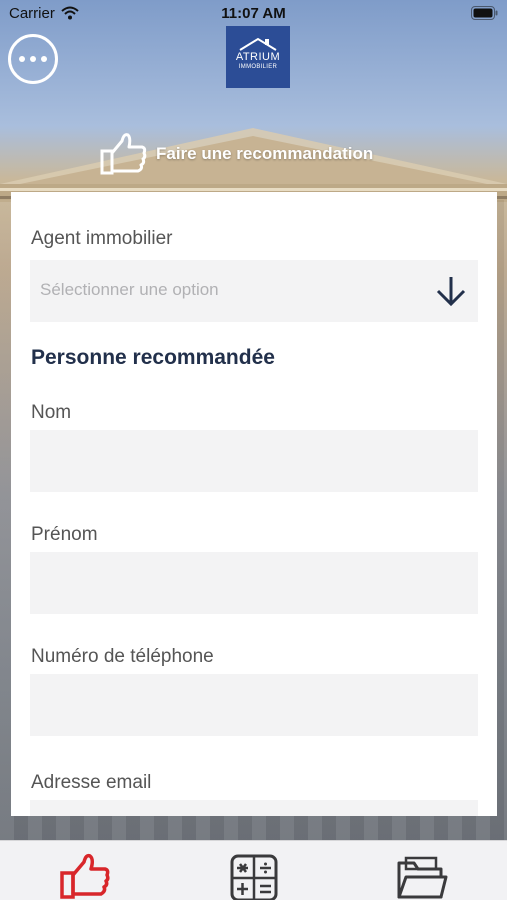 The image size is (507, 900). Describe the element at coordinates (129, 289) in the screenshot. I see `agent-select-placeholder: Sélectionner une option` at that location.